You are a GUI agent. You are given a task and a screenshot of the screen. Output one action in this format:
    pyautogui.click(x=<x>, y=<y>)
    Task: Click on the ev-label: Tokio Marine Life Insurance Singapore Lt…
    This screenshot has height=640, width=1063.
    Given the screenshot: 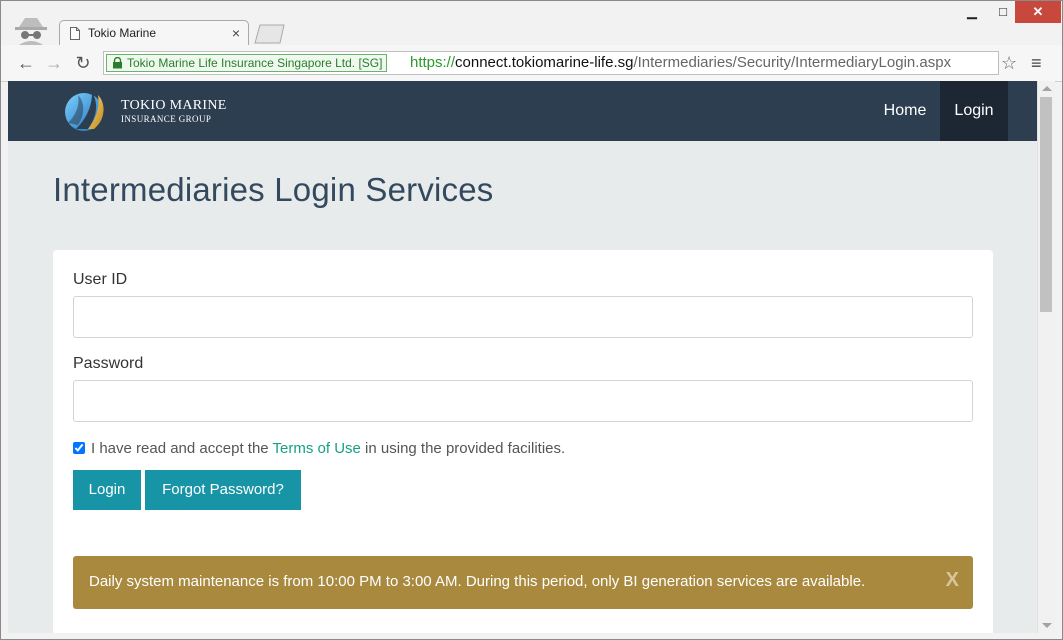 What is the action you would take?
    pyautogui.click(x=255, y=63)
    